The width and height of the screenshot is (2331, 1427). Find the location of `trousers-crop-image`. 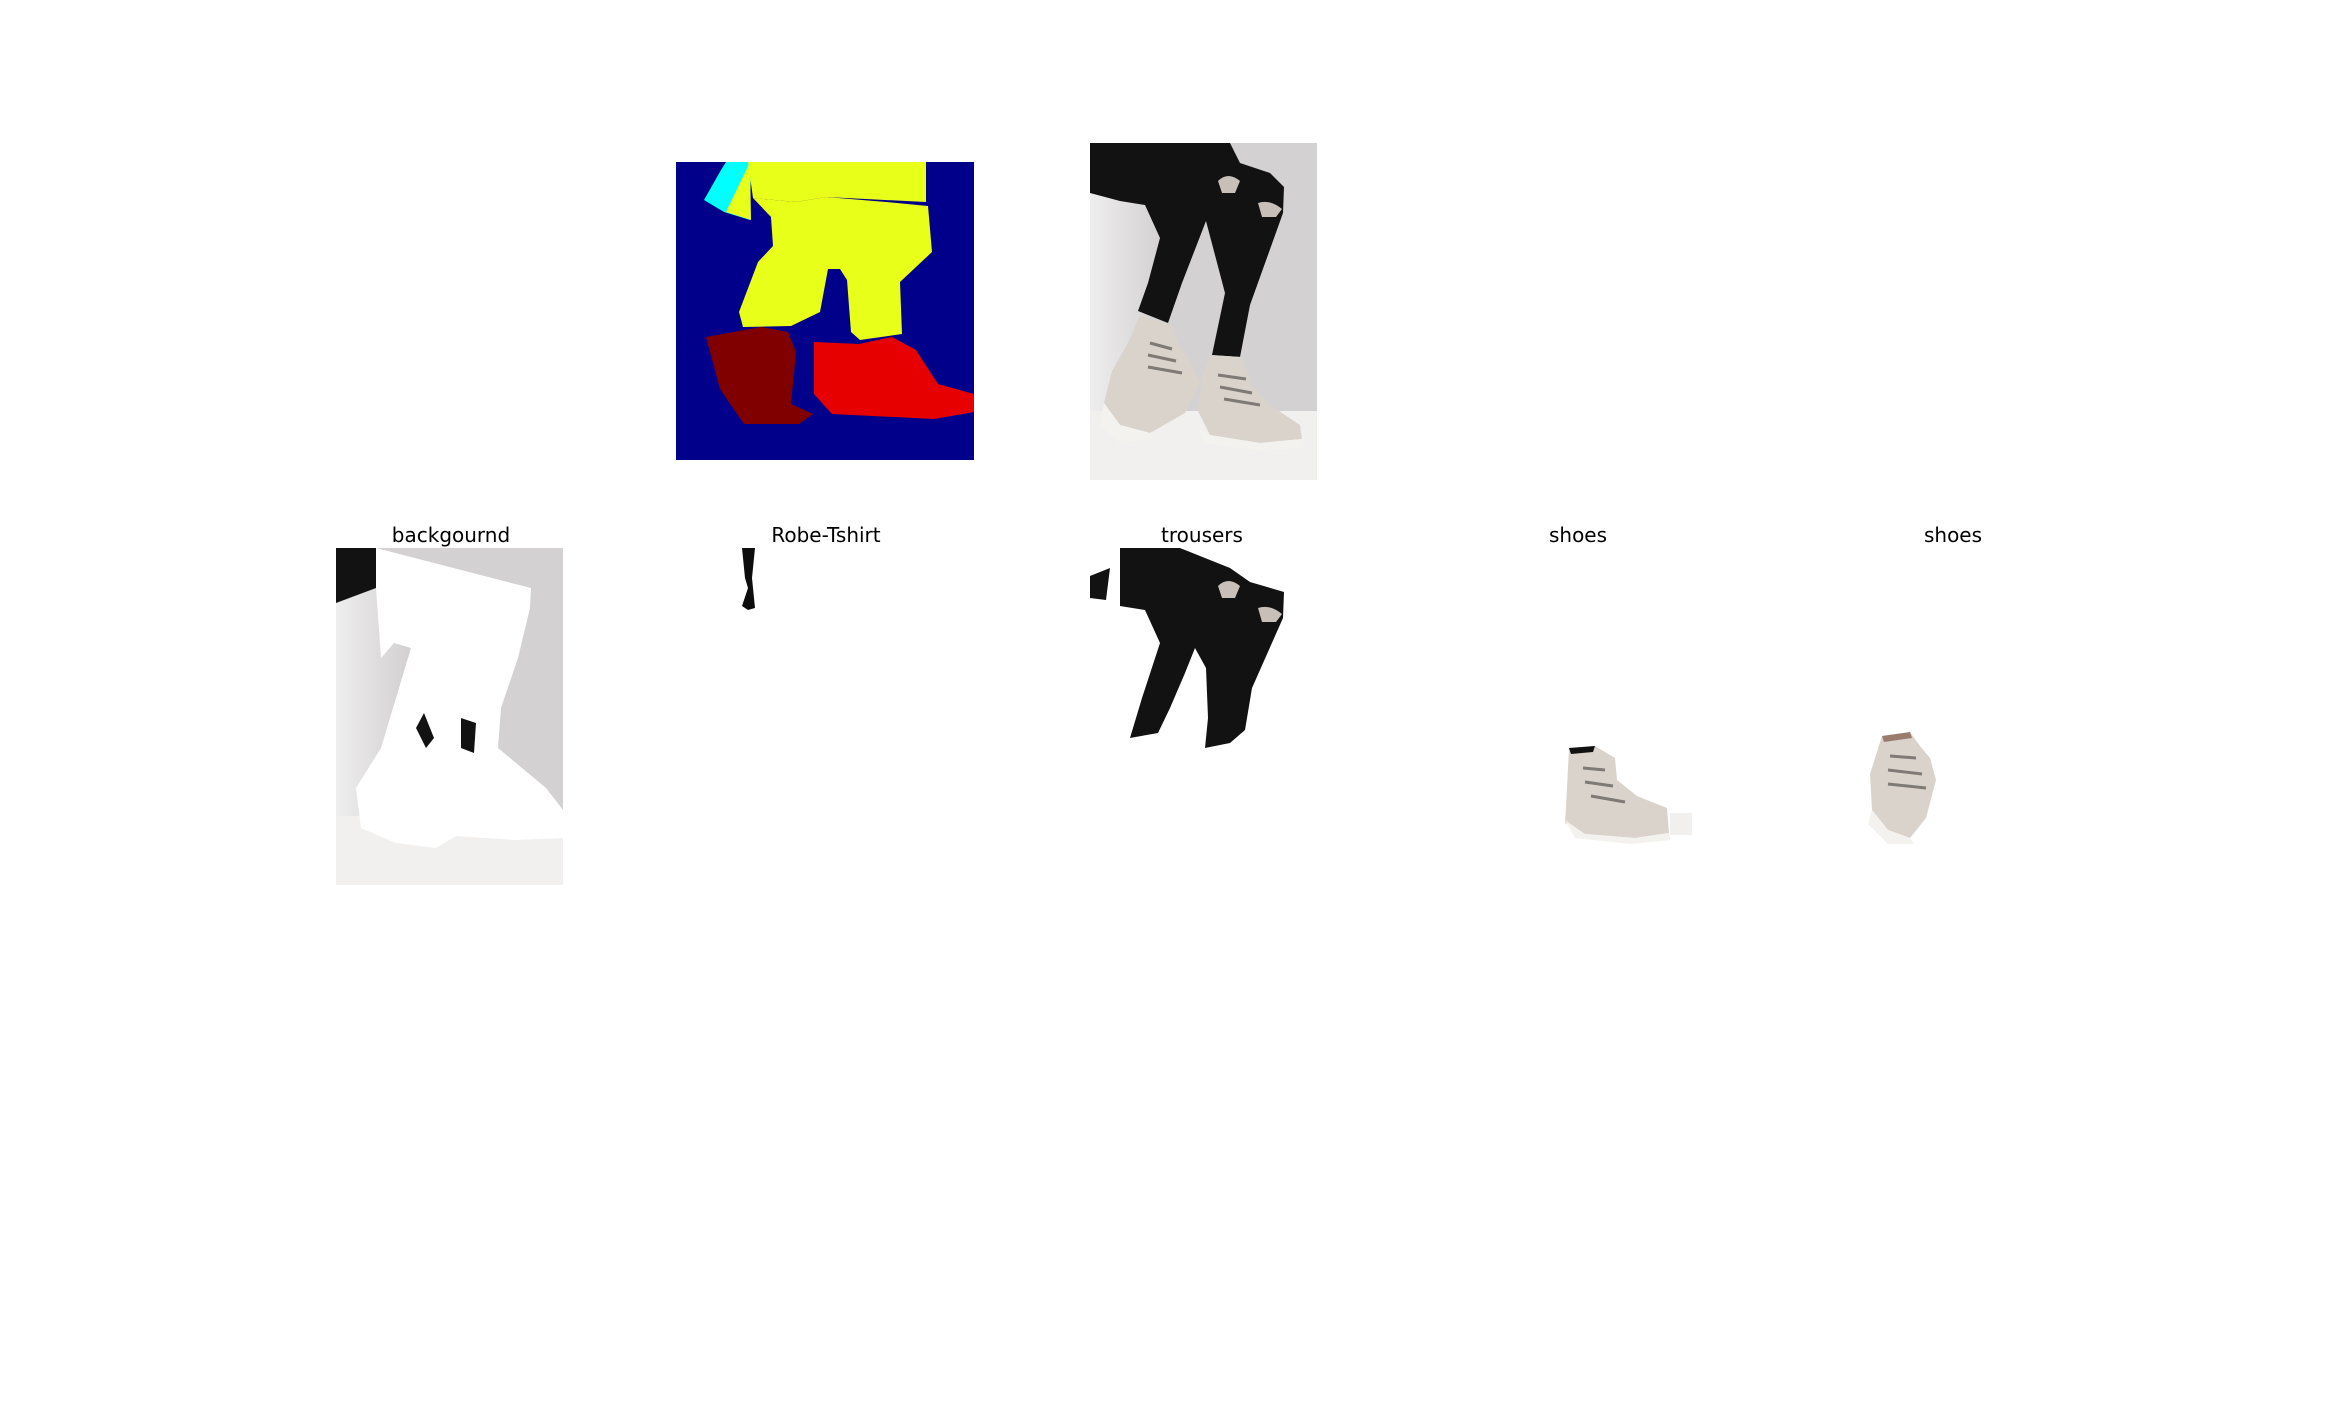

trousers-crop-image is located at coordinates (1203, 716).